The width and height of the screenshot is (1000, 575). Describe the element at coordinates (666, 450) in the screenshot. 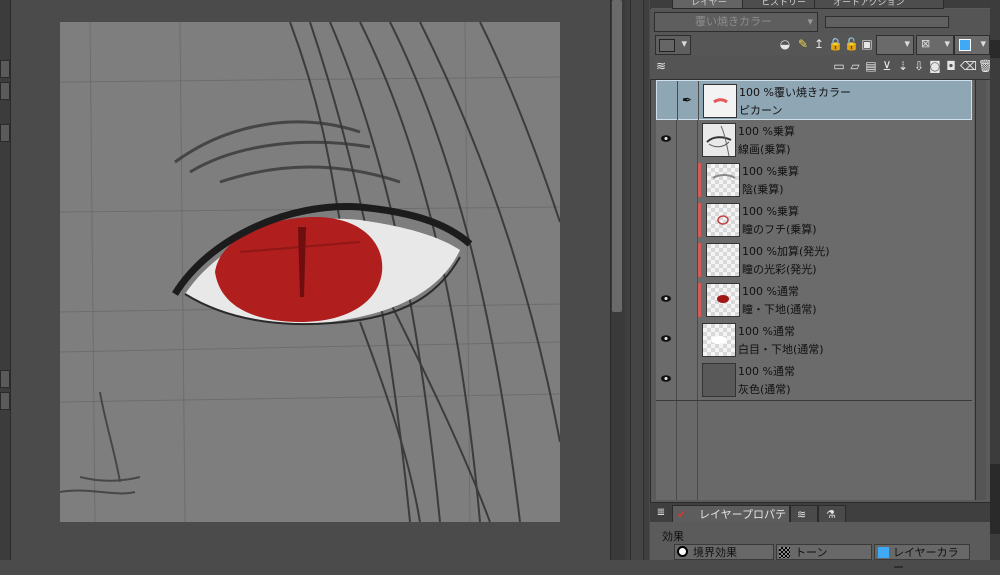

I see `empty-eye-column` at that location.